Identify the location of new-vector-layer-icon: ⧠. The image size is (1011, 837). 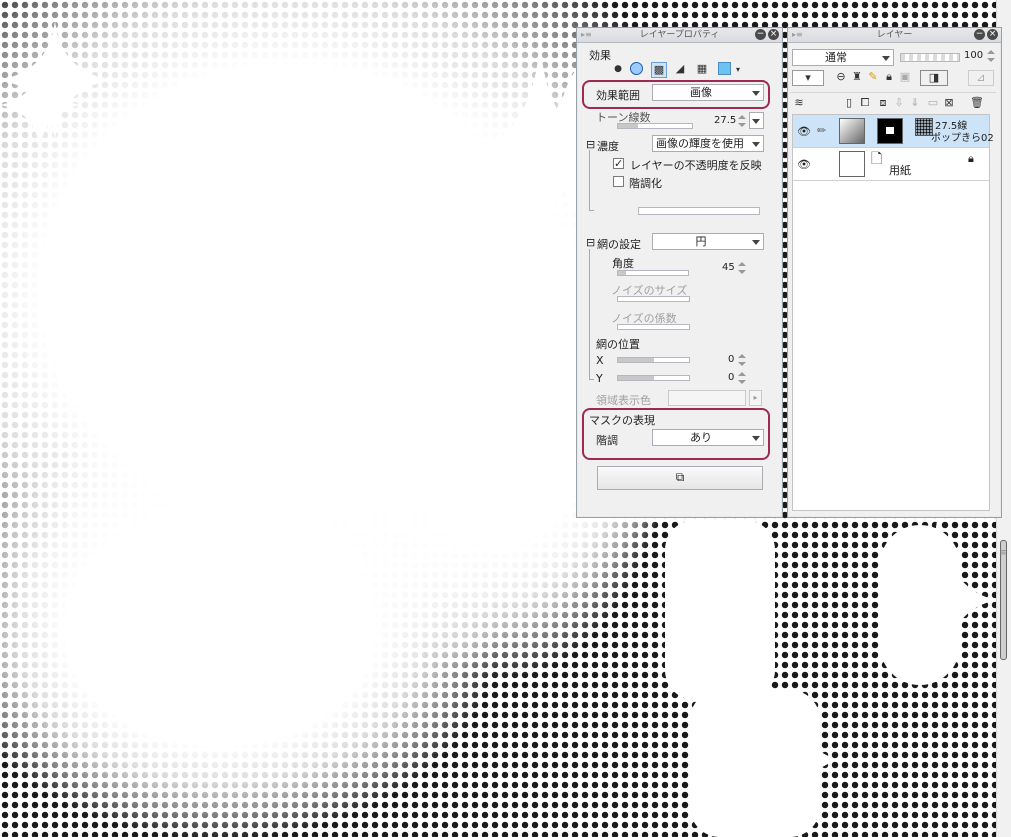
(865, 103).